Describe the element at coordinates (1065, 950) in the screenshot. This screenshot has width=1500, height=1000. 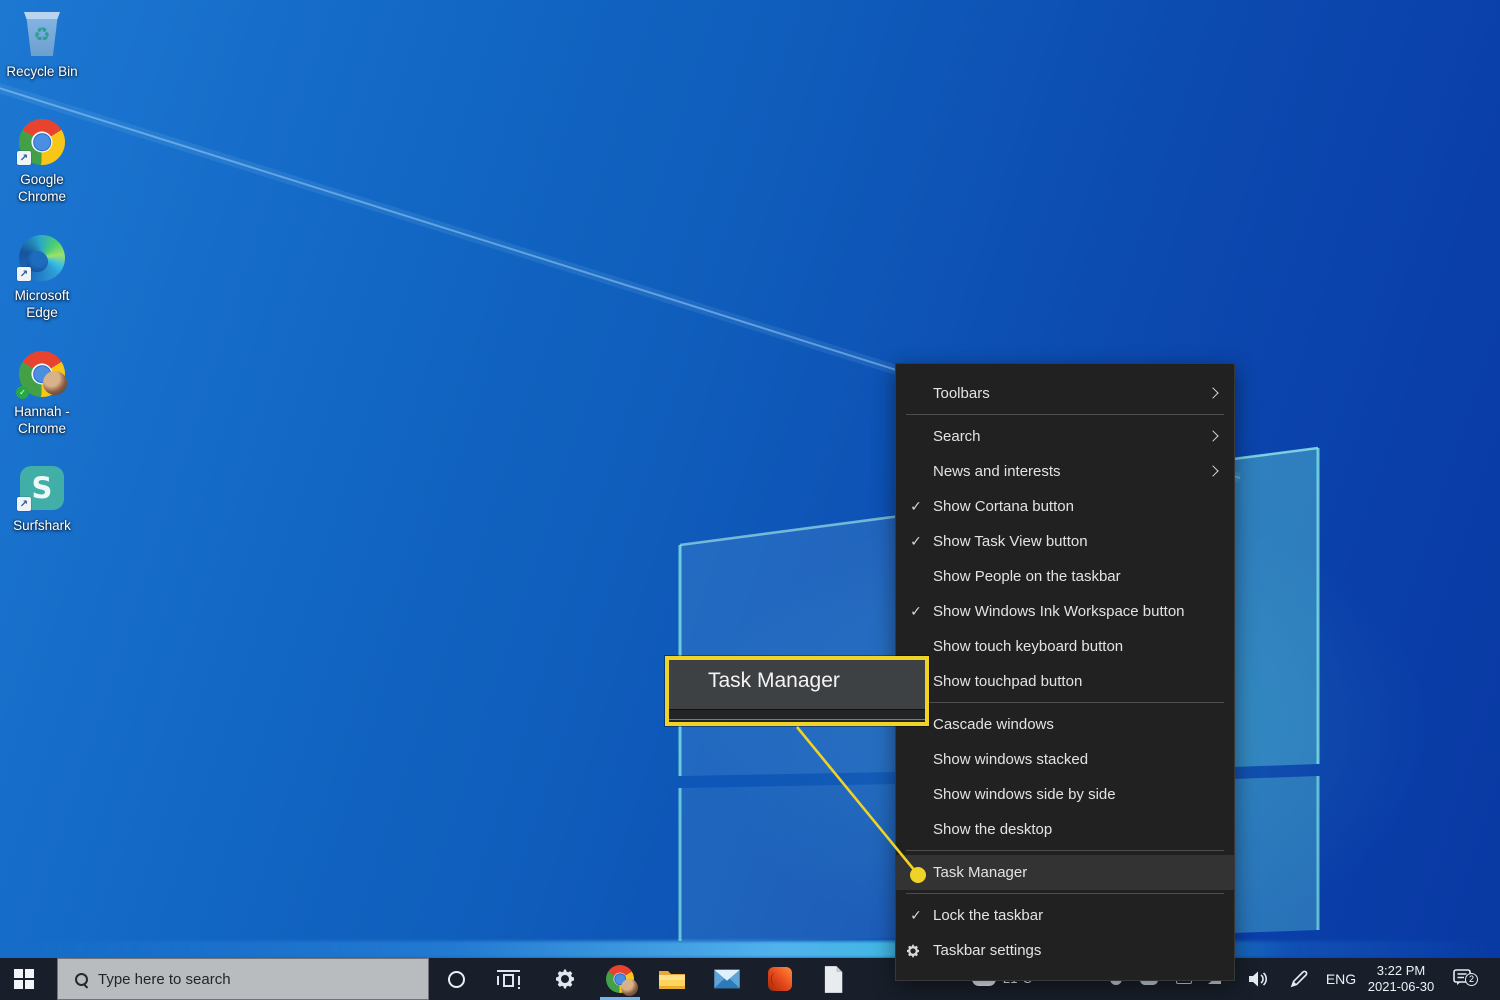
I see `menu-item-taskbar-settings: Taskbar settings` at that location.